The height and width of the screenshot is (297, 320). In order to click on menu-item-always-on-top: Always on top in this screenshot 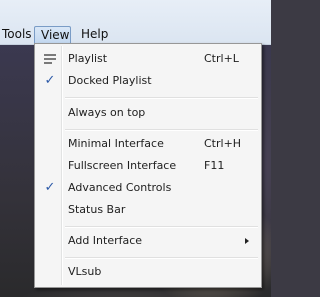, I will do `click(148, 113)`.